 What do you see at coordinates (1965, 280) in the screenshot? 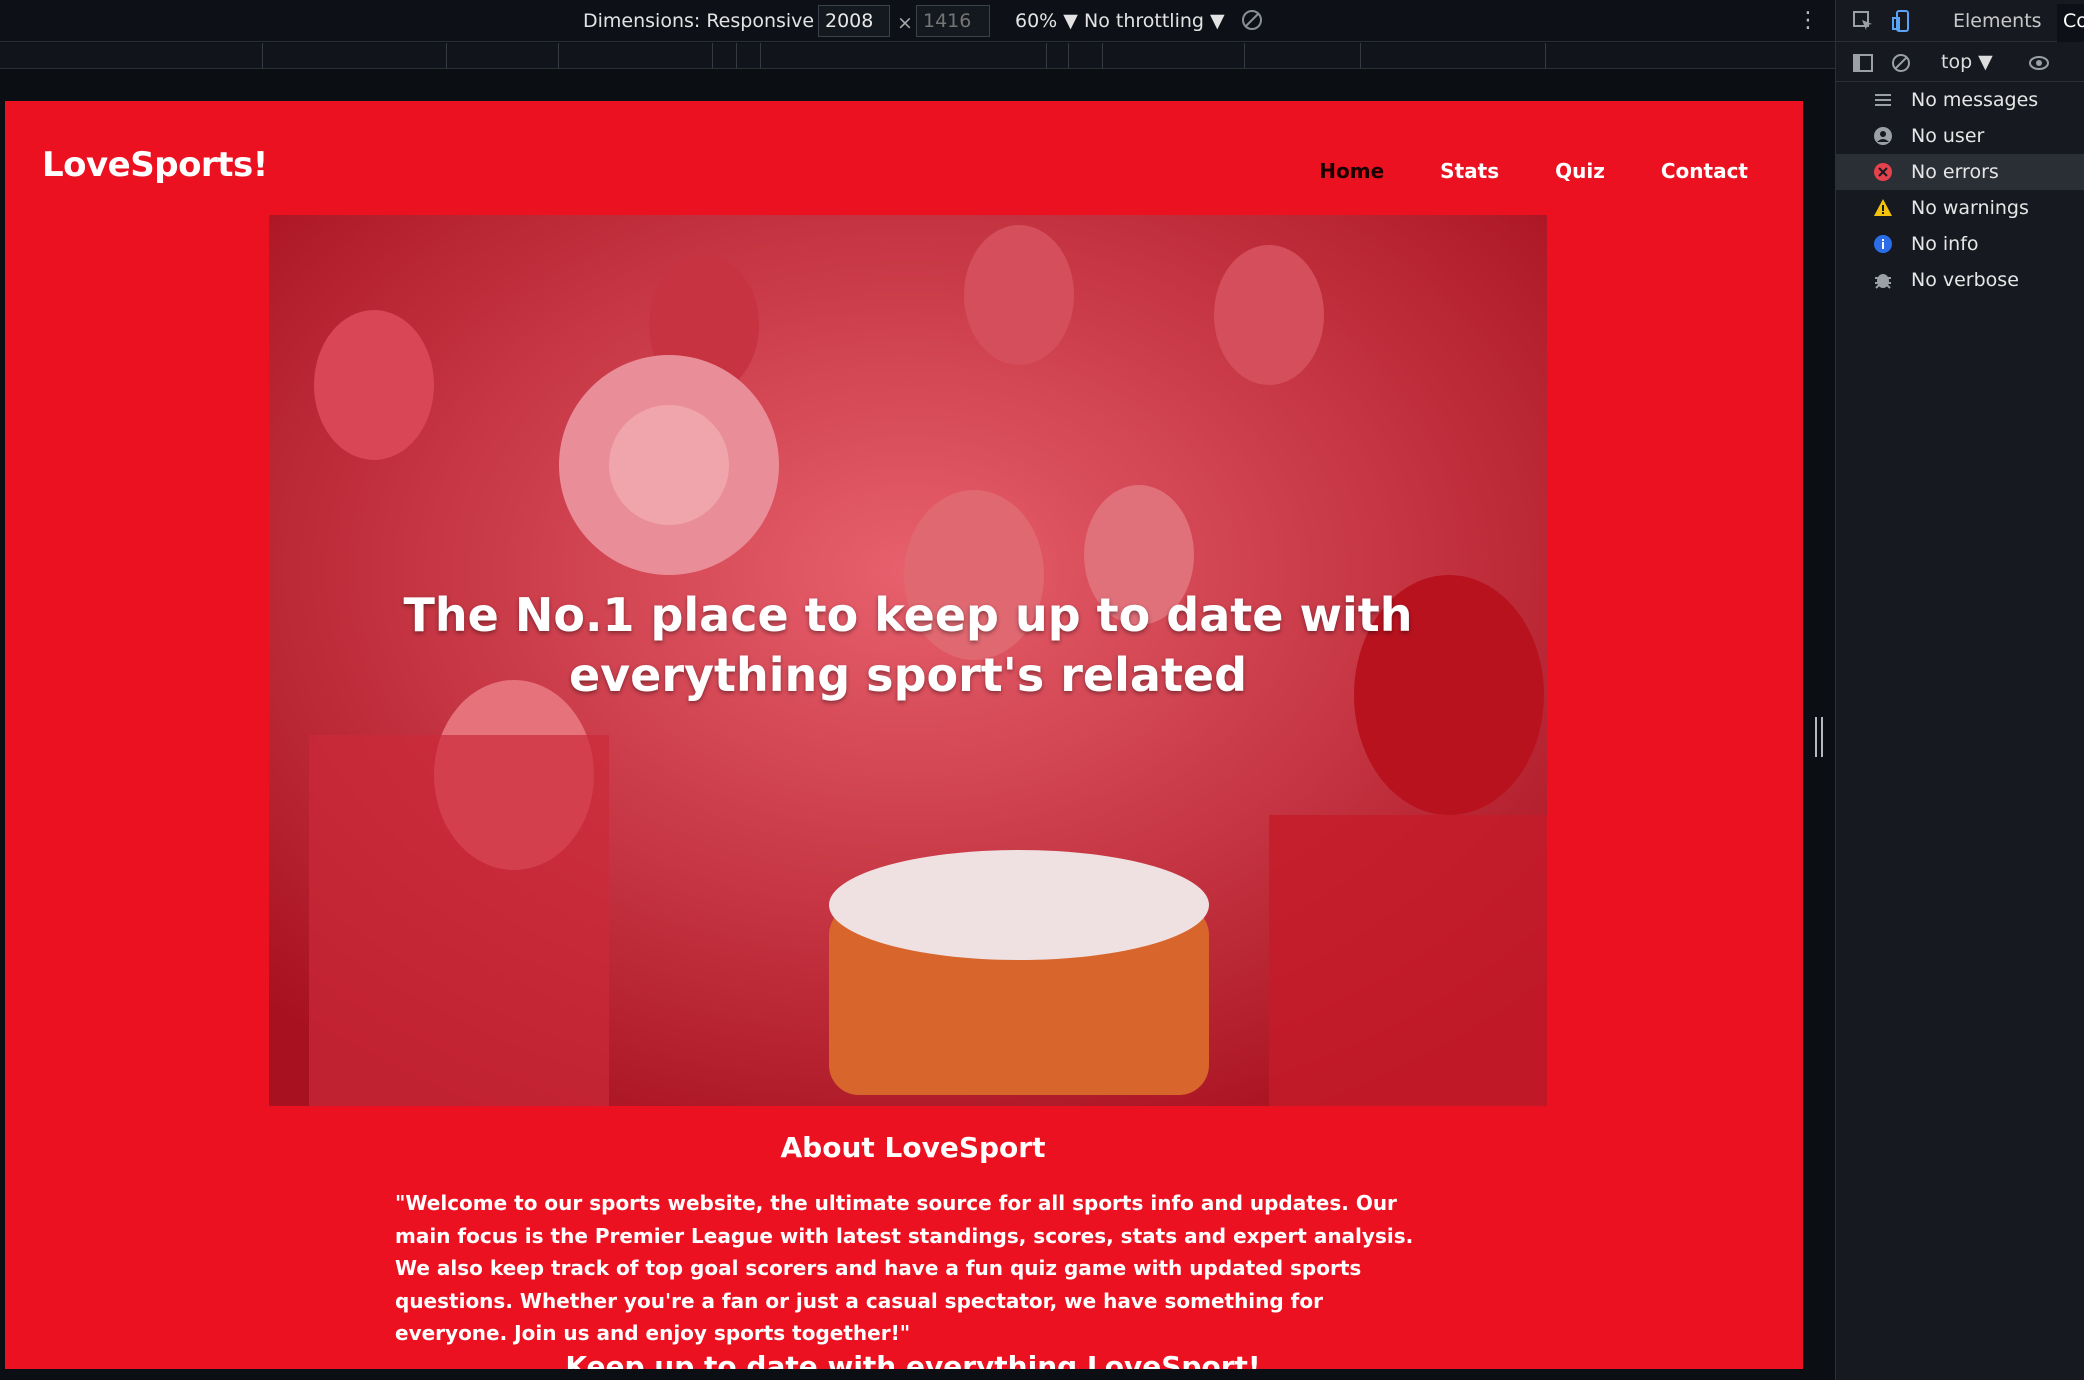
I see `level-label: No verbose` at bounding box center [1965, 280].